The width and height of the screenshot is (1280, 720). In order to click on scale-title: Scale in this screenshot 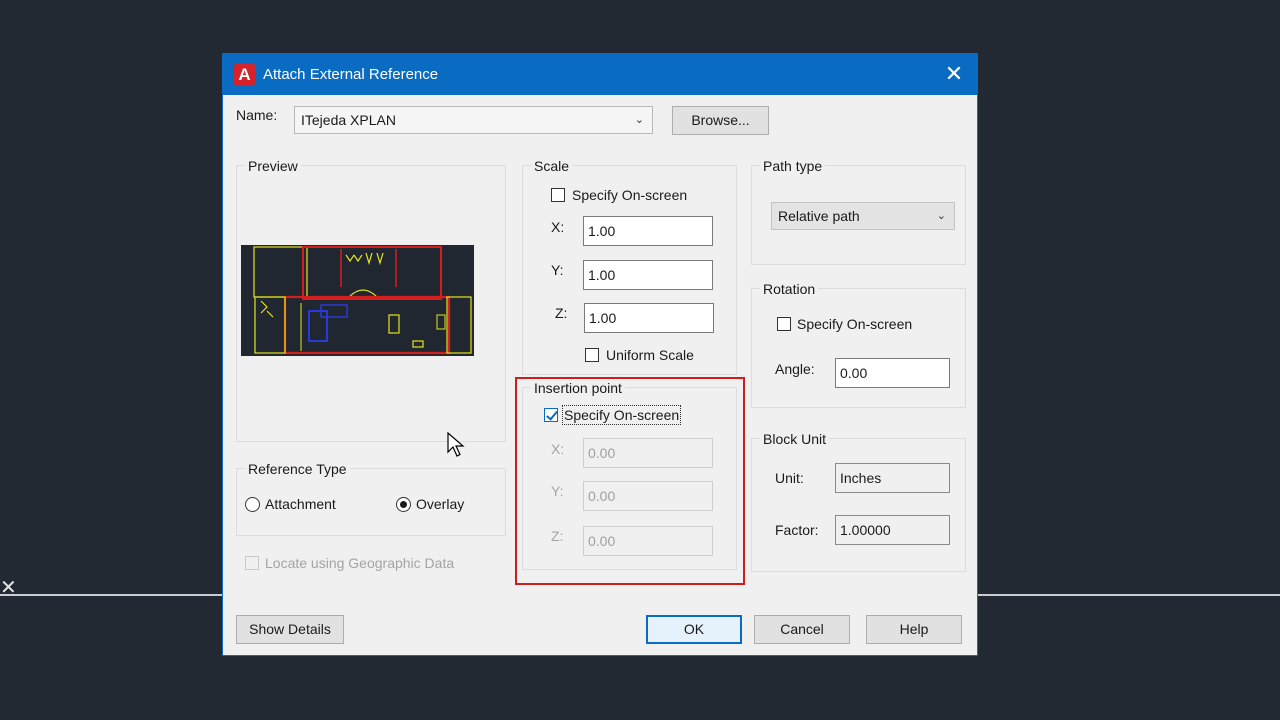, I will do `click(552, 166)`.